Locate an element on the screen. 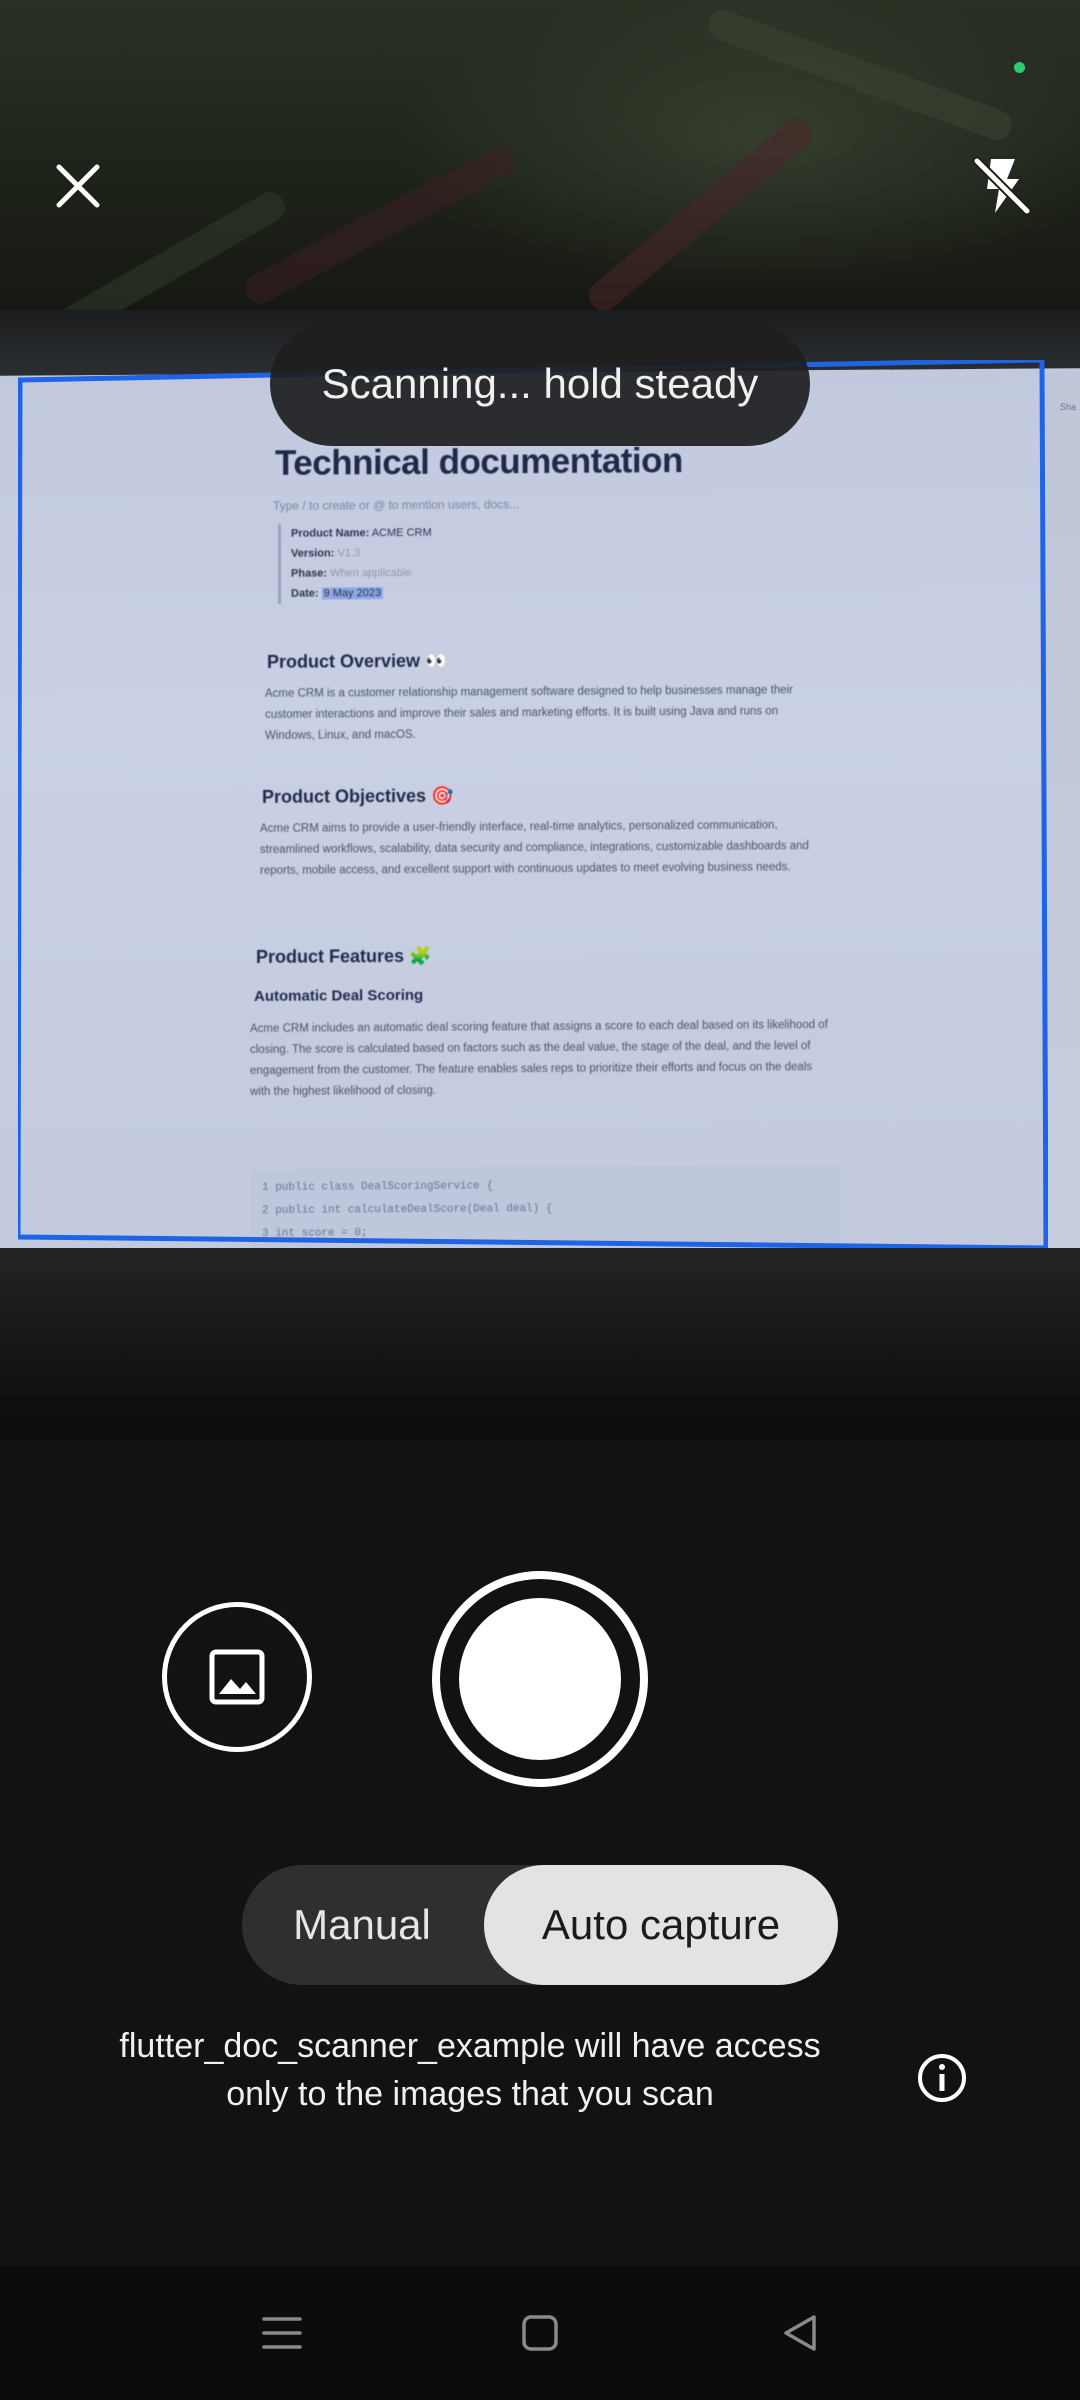  close-icon is located at coordinates (78, 186).